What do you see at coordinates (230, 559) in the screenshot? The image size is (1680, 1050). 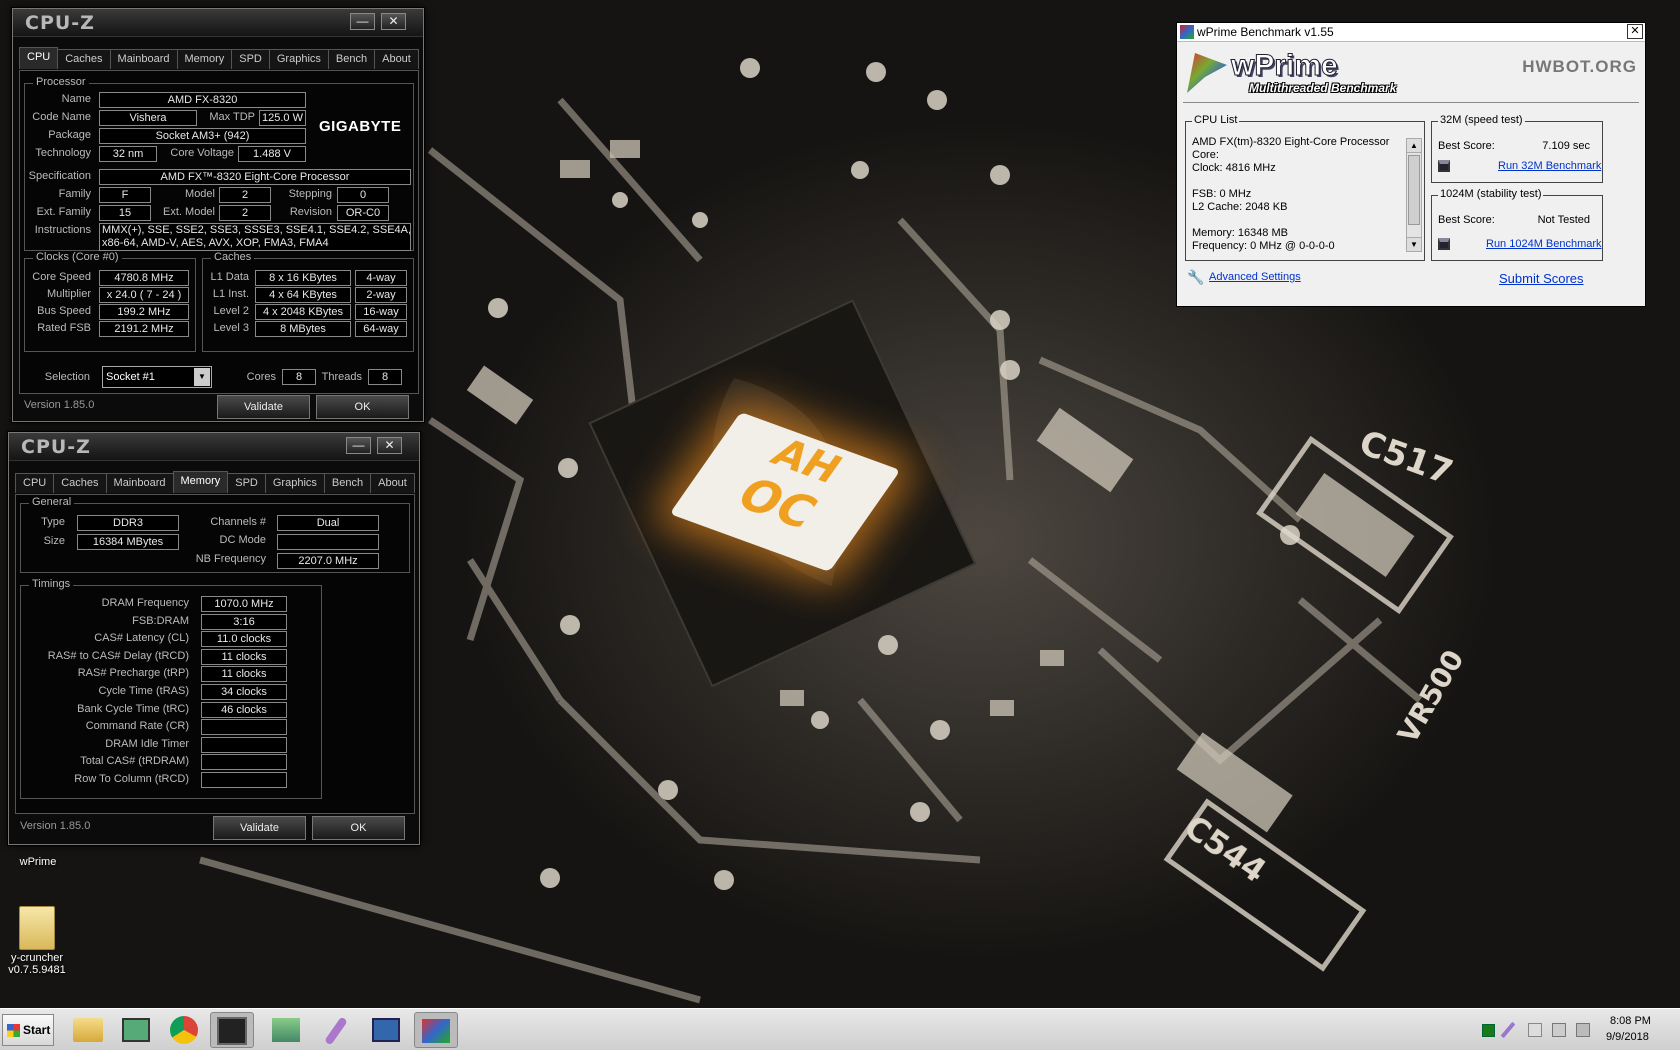 I see `nb-frequency-label: NB Frequency` at bounding box center [230, 559].